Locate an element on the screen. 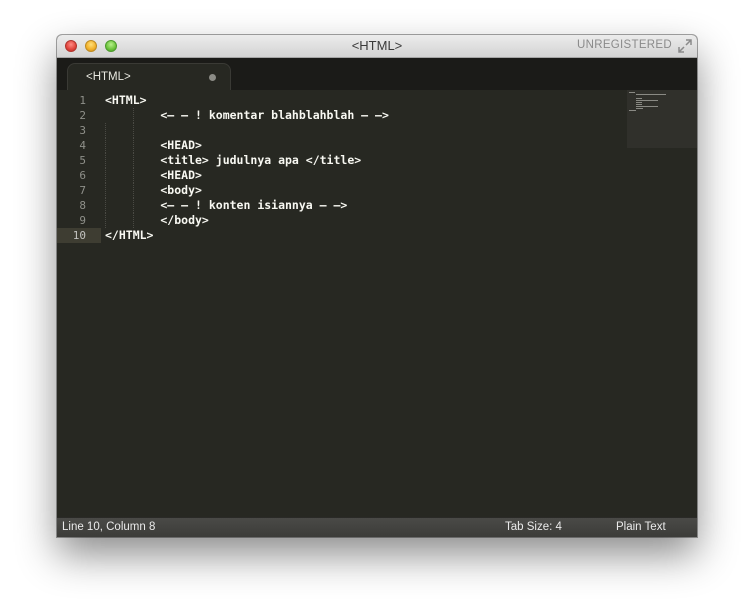 The height and width of the screenshot is (616, 754). title-bar: <HTML> UNREGISTERED is located at coordinates (377, 46).